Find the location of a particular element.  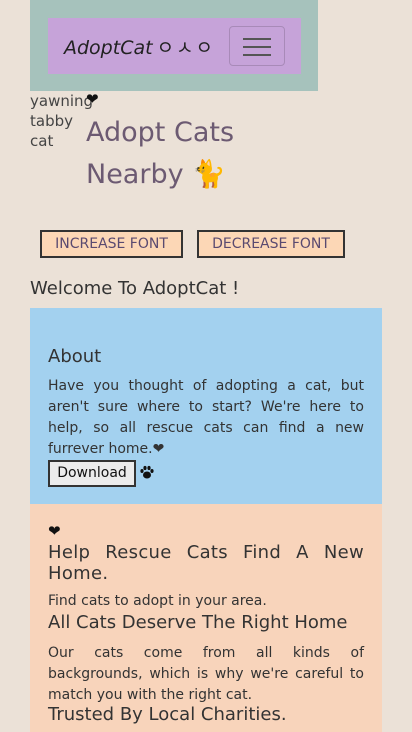

navbar-toggler-button is located at coordinates (257, 46).